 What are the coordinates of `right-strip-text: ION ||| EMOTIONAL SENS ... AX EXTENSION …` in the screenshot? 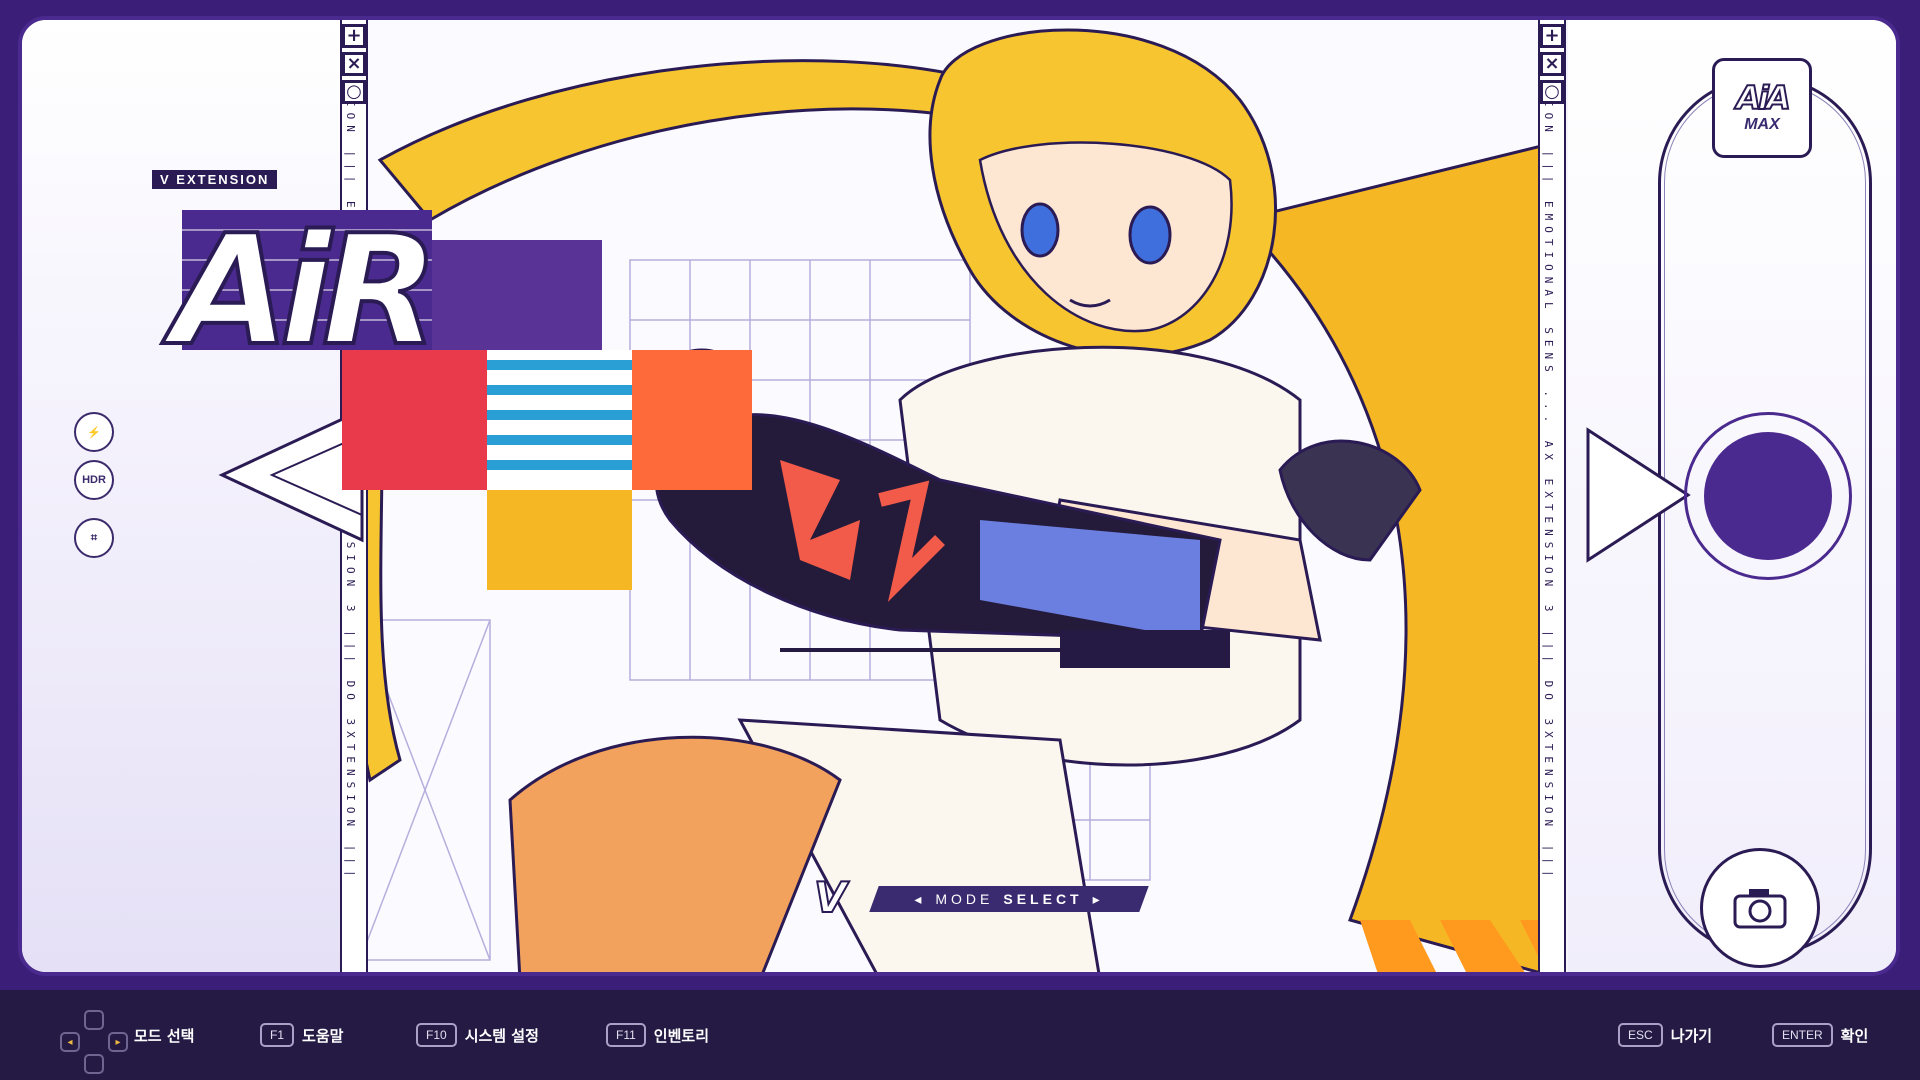 It's located at (1548, 491).